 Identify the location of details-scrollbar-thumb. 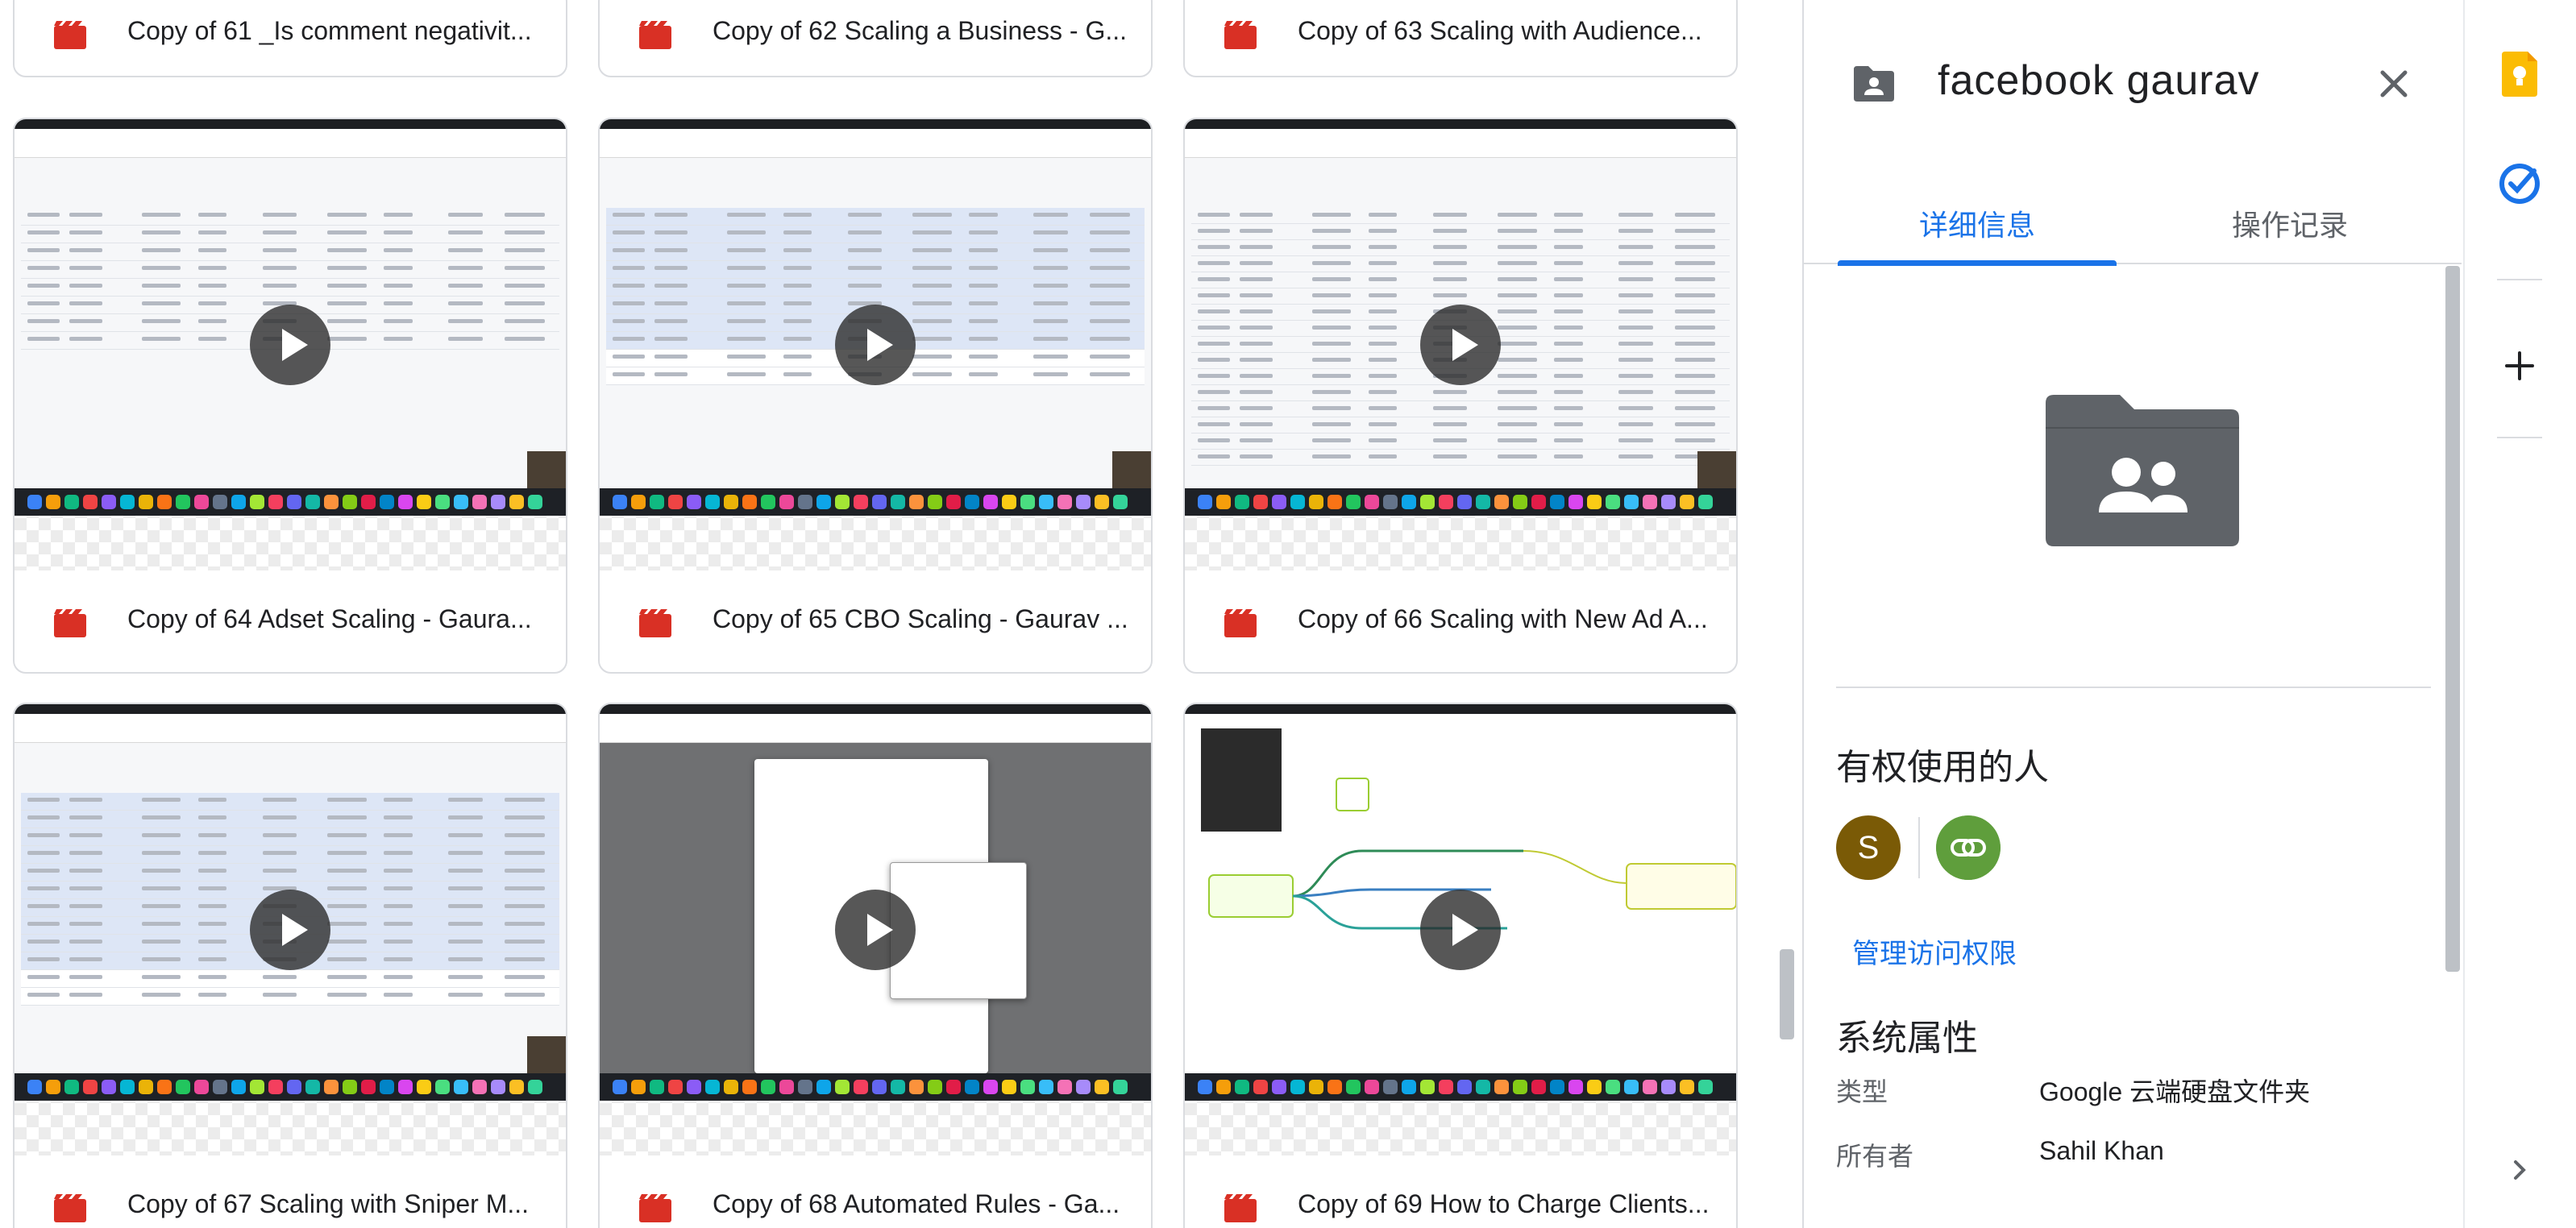
(2452, 619).